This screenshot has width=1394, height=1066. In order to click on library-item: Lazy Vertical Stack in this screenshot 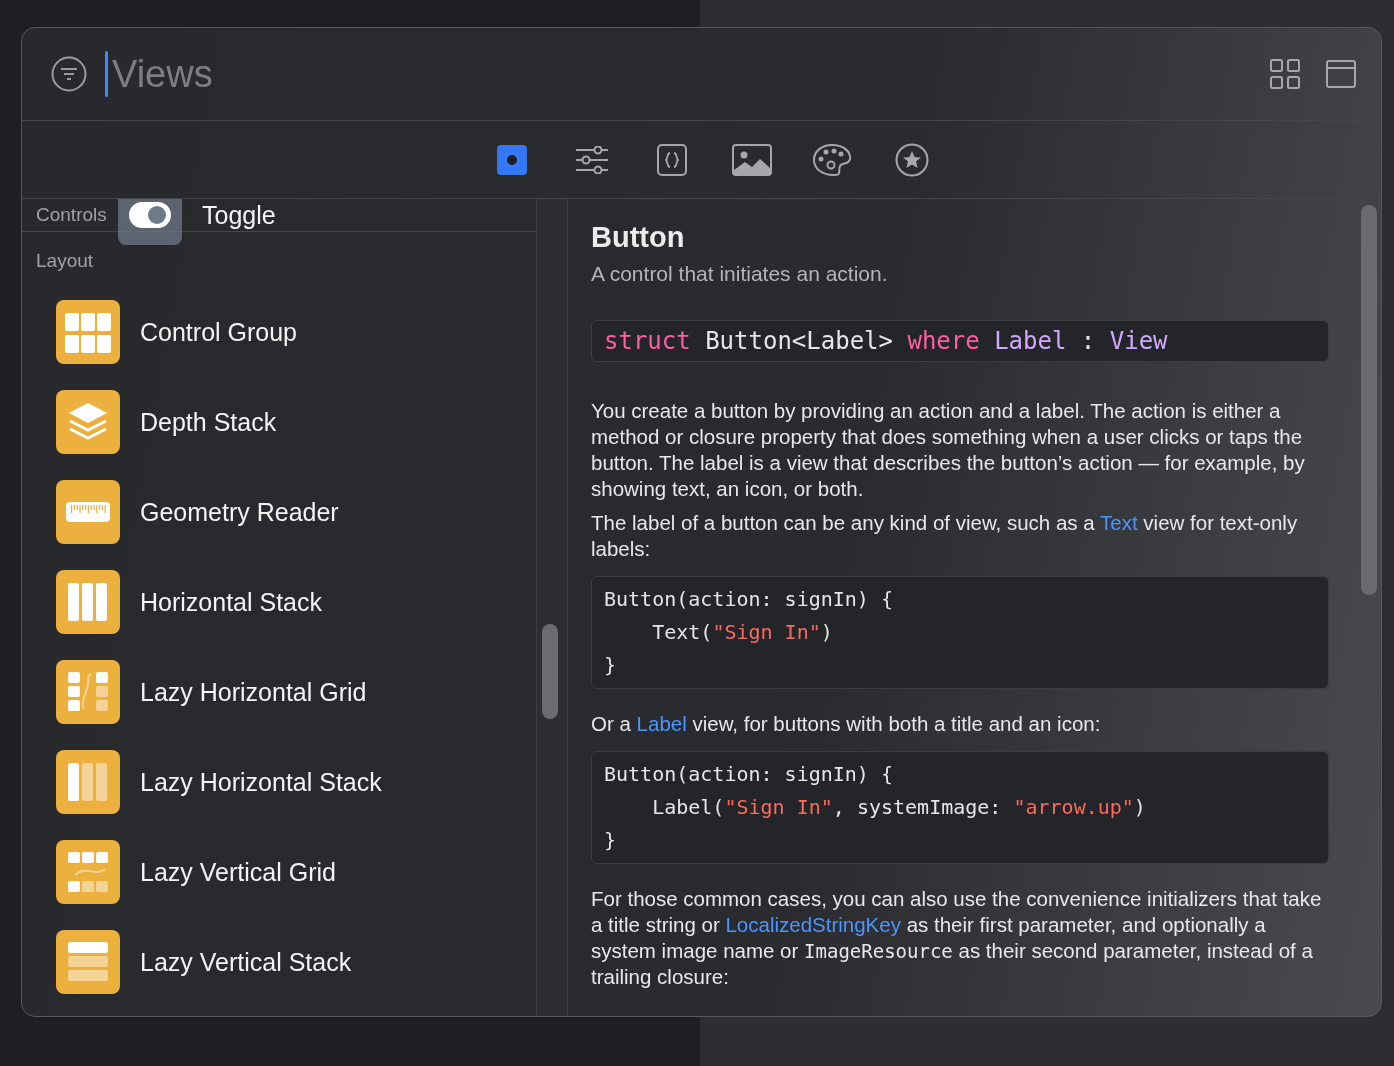, I will do `click(279, 962)`.